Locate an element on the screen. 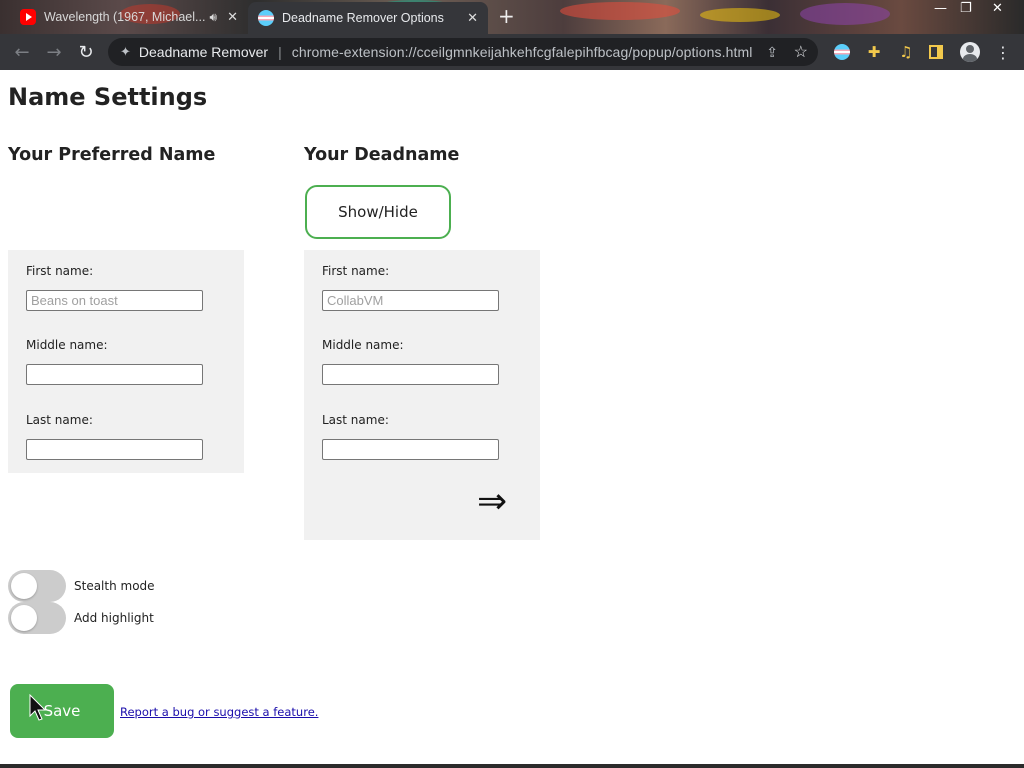 This screenshot has height=768, width=1024. preferred-middle-name-input is located at coordinates (114, 374).